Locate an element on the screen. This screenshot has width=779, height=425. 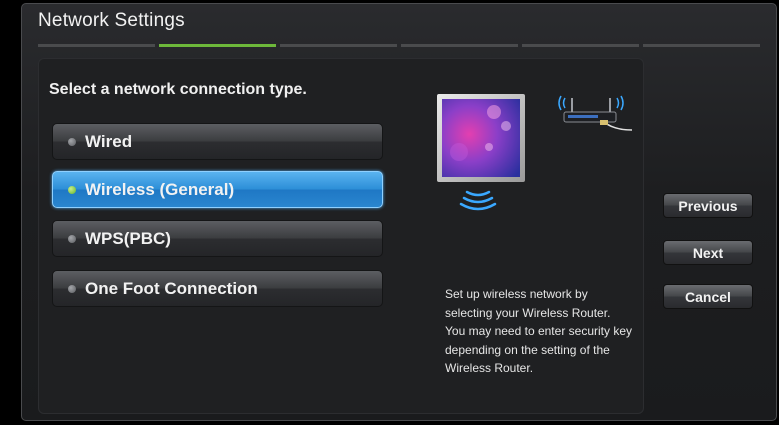
previous-button: Previous is located at coordinates (708, 205).